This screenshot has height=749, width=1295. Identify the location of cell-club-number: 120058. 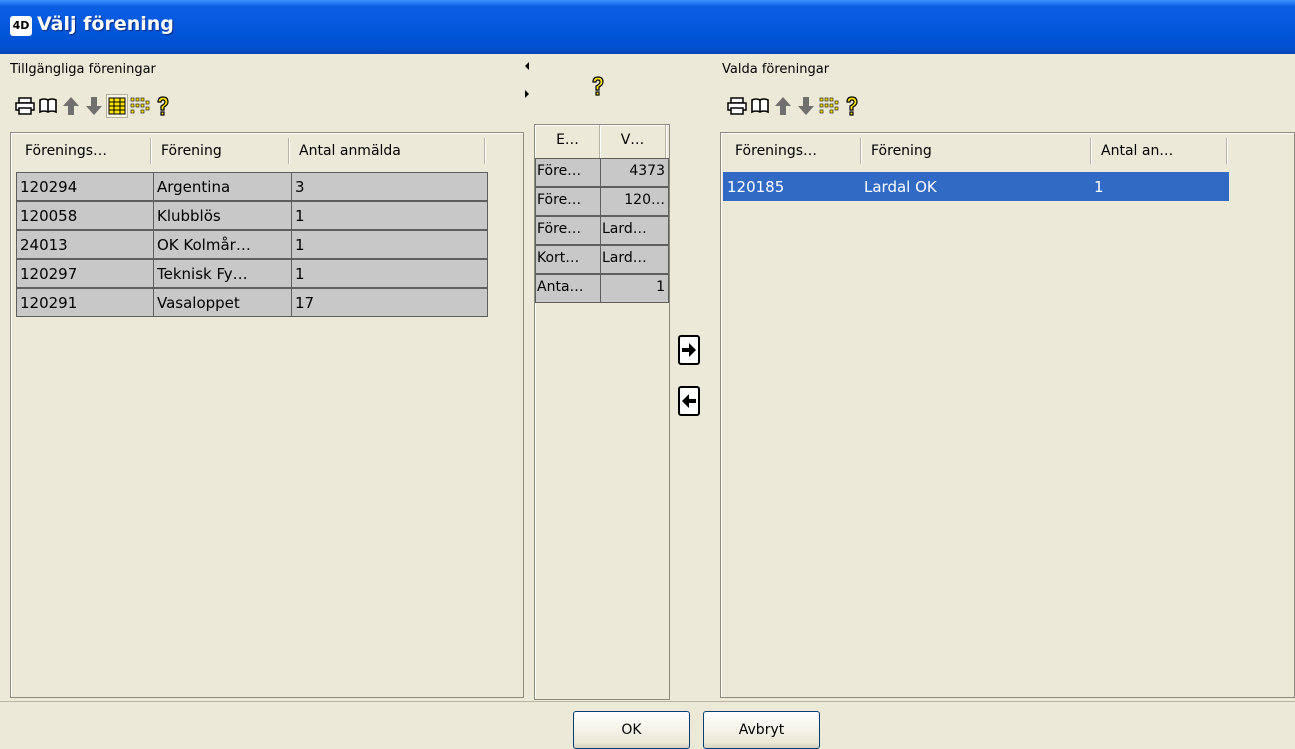
(85, 215).